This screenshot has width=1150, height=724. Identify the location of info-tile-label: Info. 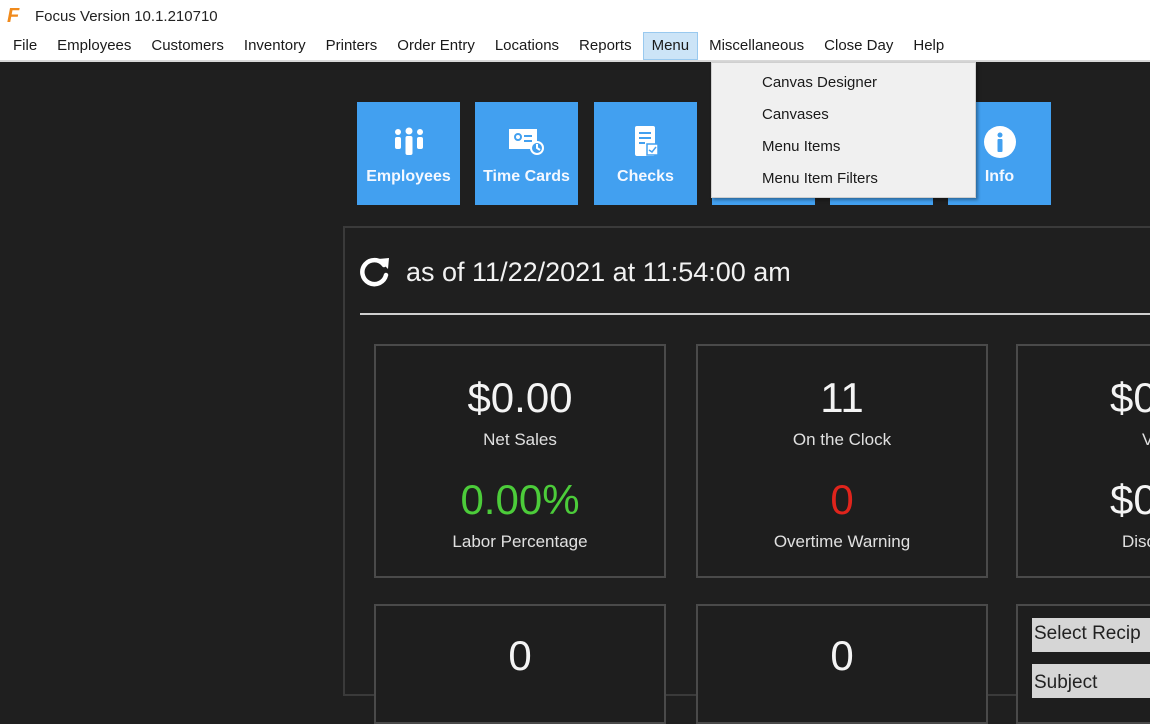
(999, 176).